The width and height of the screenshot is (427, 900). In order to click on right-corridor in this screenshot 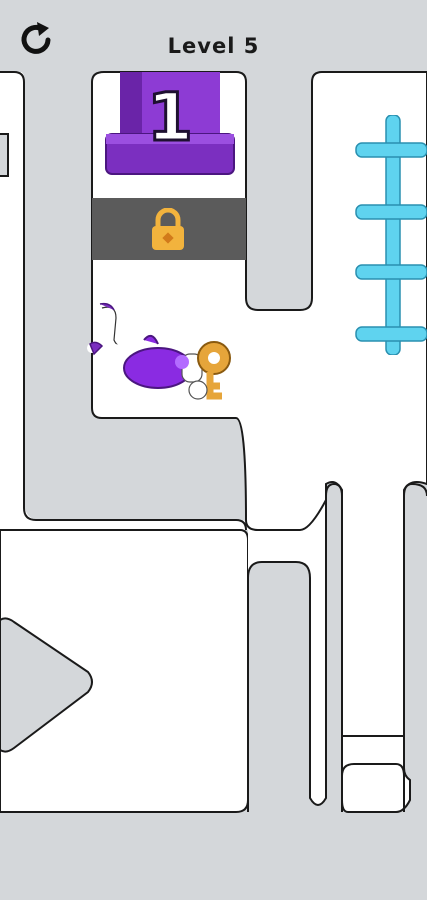, I will do `click(376, 774)`.